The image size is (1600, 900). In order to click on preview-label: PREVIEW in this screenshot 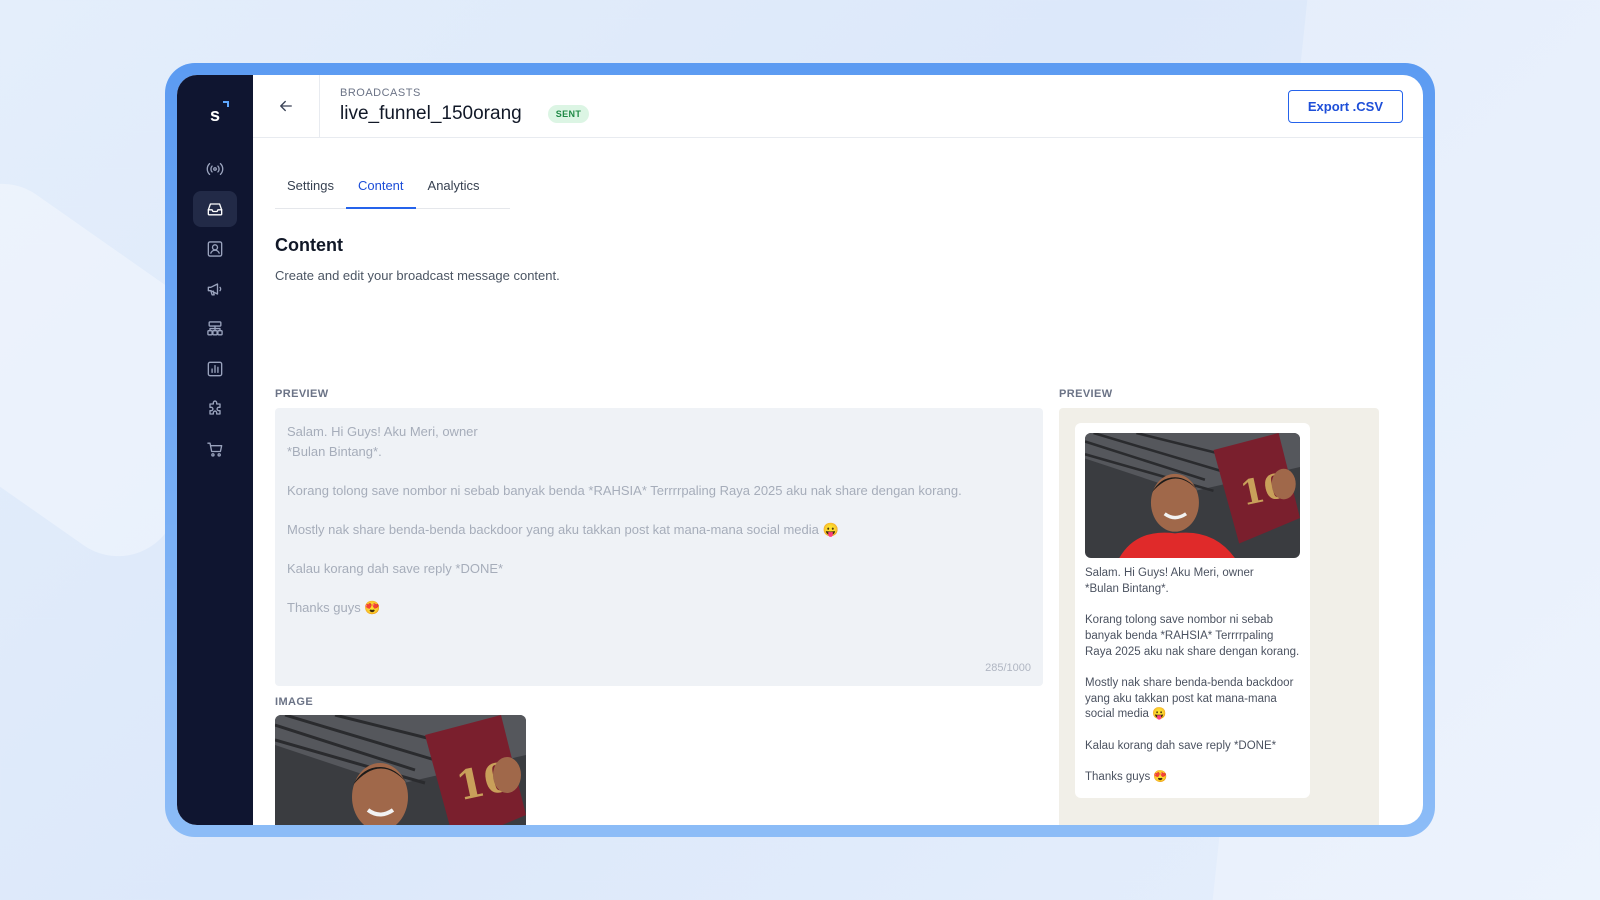, I will do `click(302, 394)`.